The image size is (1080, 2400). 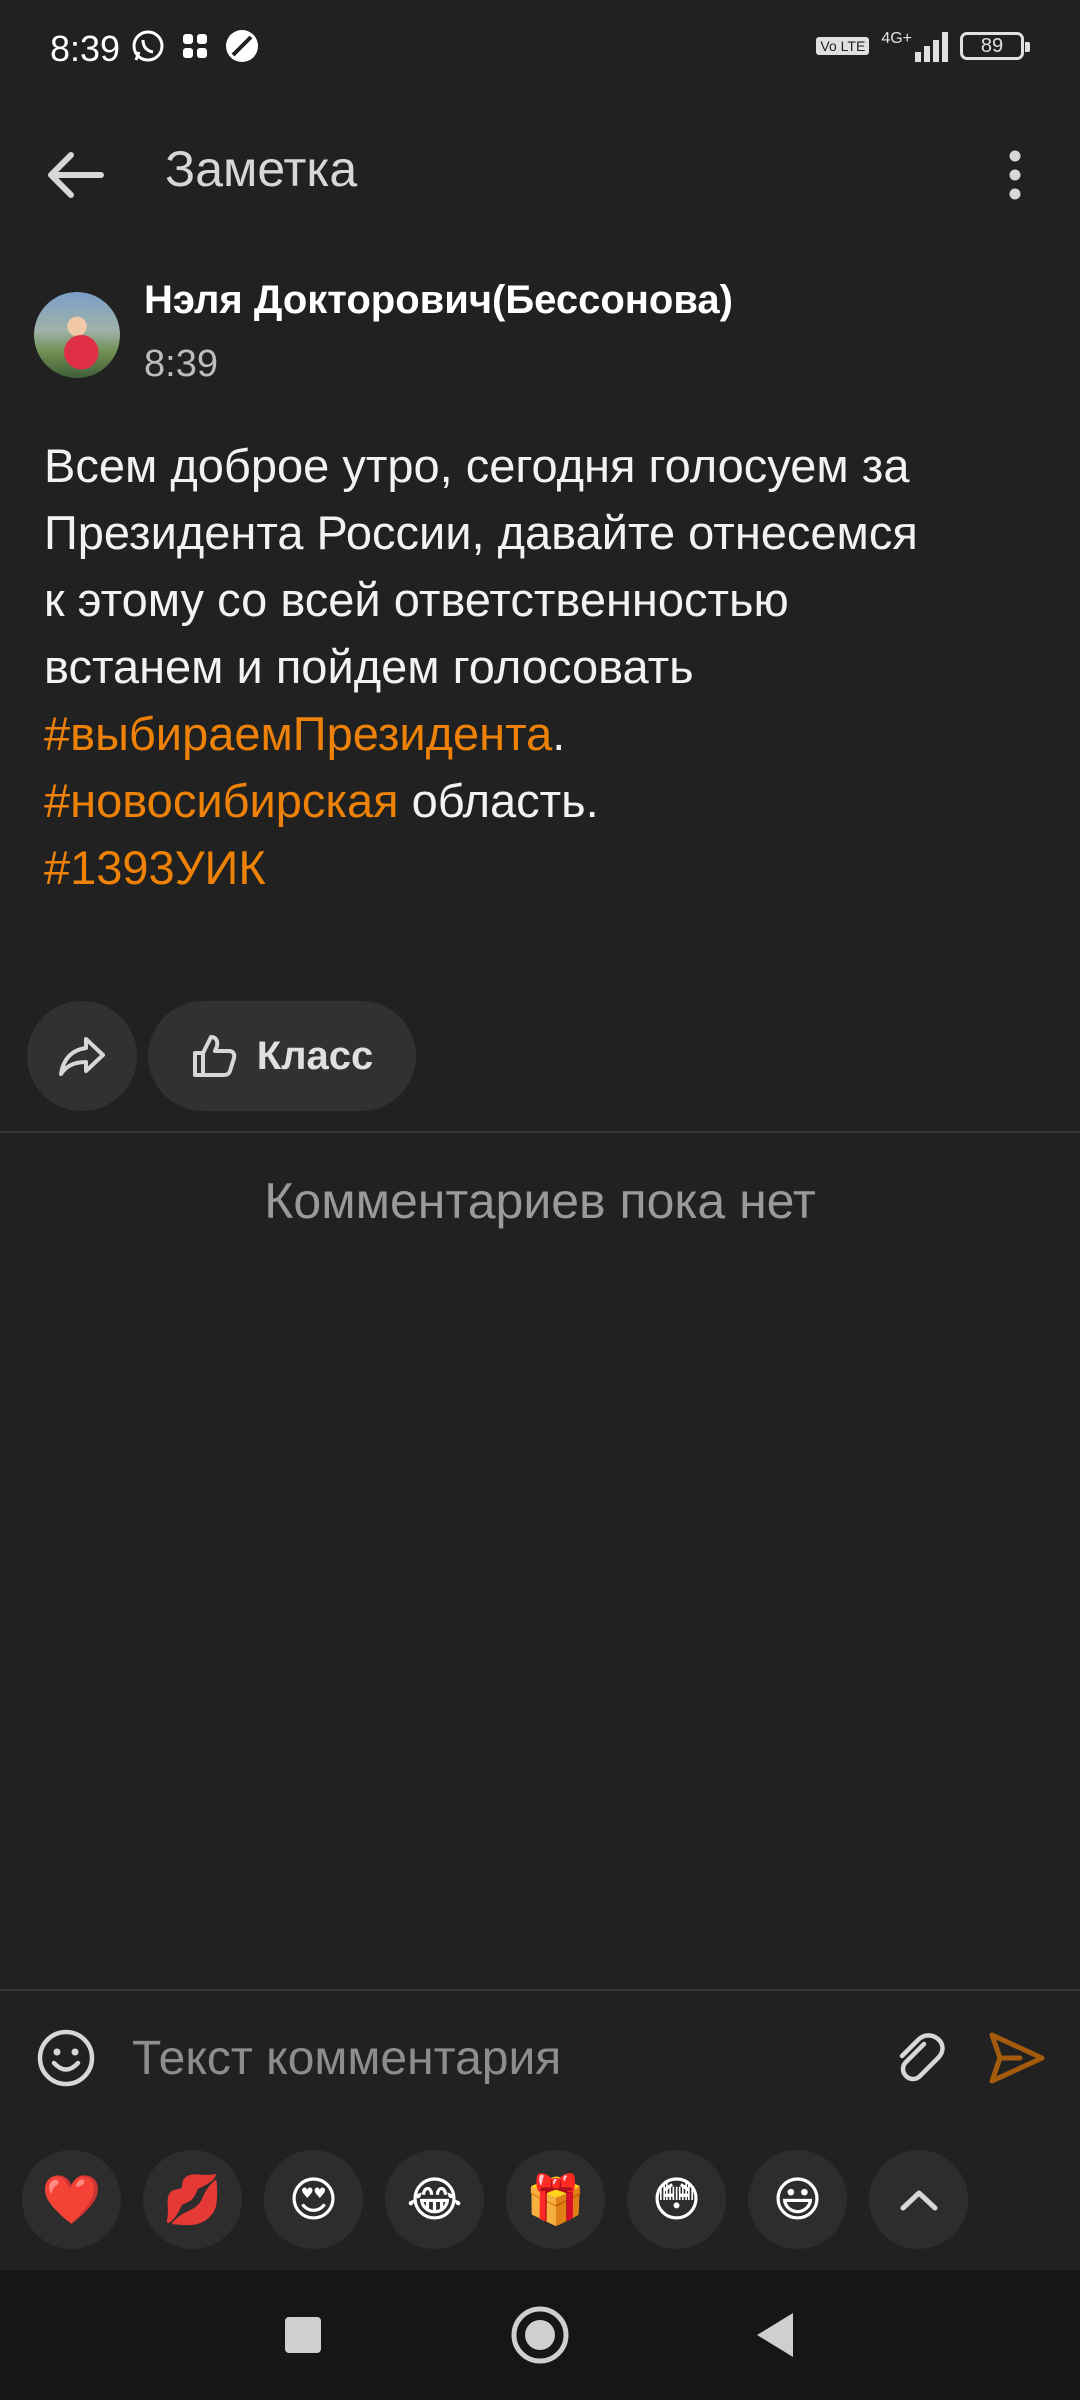 I want to click on expand-reactions-button, so click(x=918, y=2199).